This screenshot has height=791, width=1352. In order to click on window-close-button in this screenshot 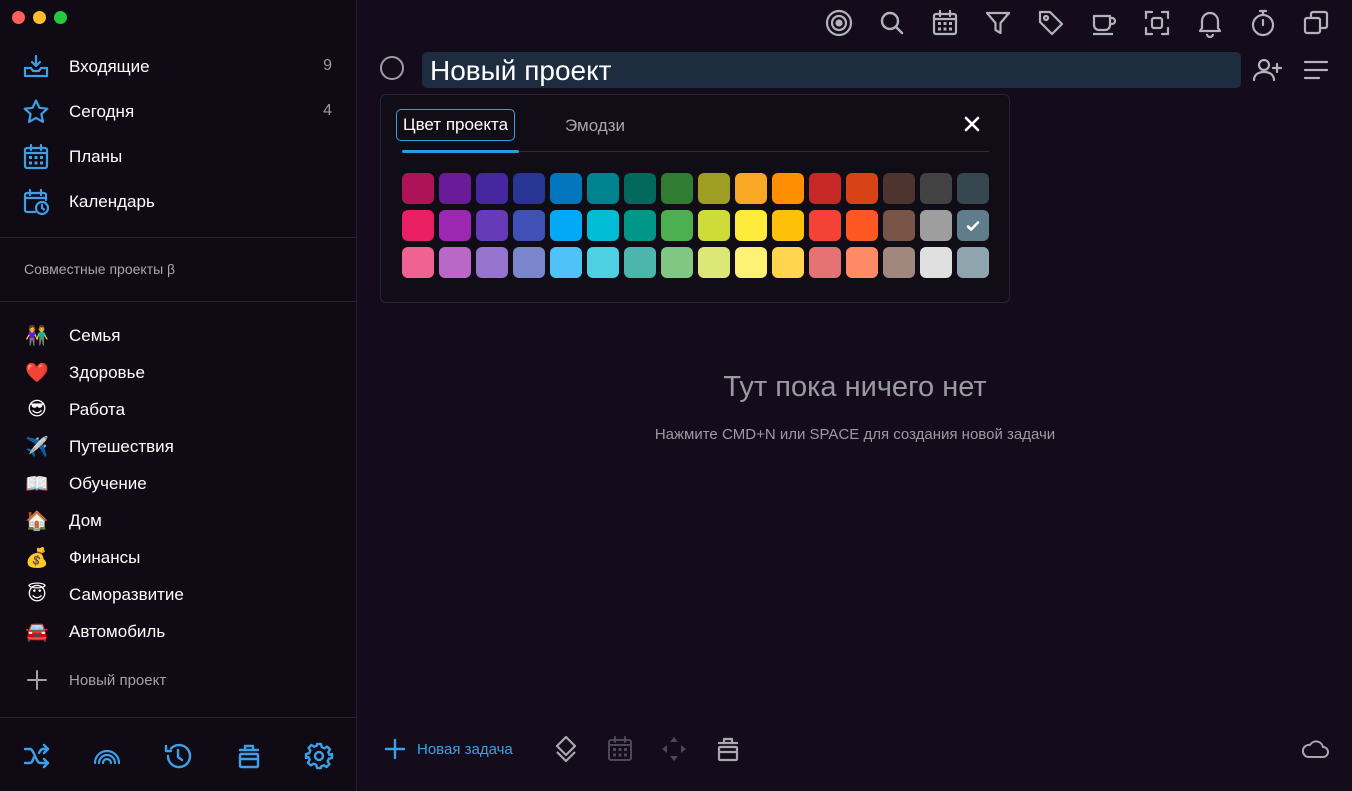, I will do `click(18, 17)`.